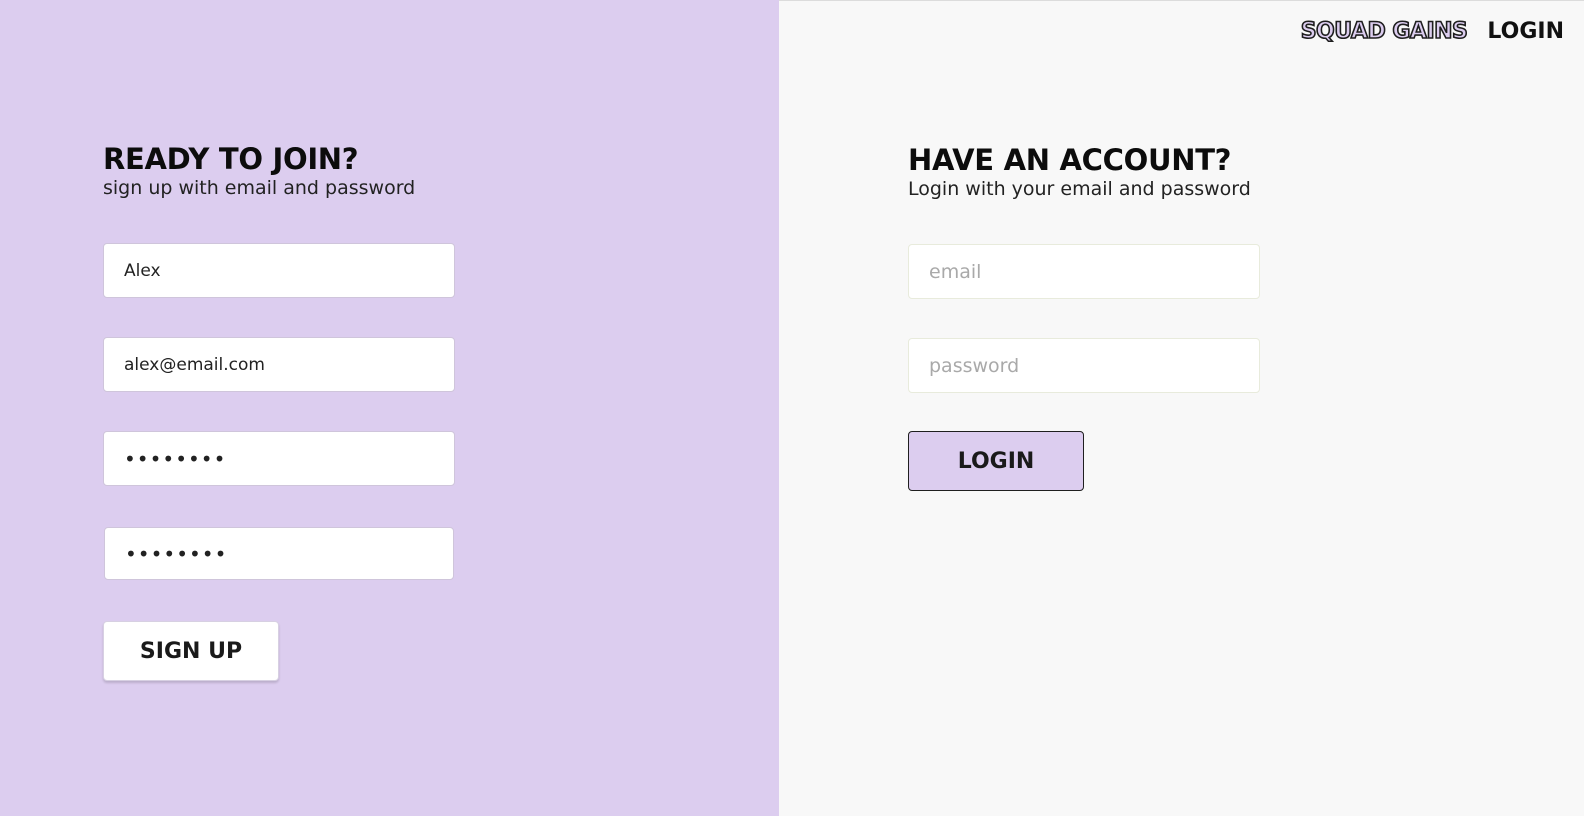 The width and height of the screenshot is (1584, 816). What do you see at coordinates (1384, 31) in the screenshot?
I see `brand-logo: SQUAD GAINS` at bounding box center [1384, 31].